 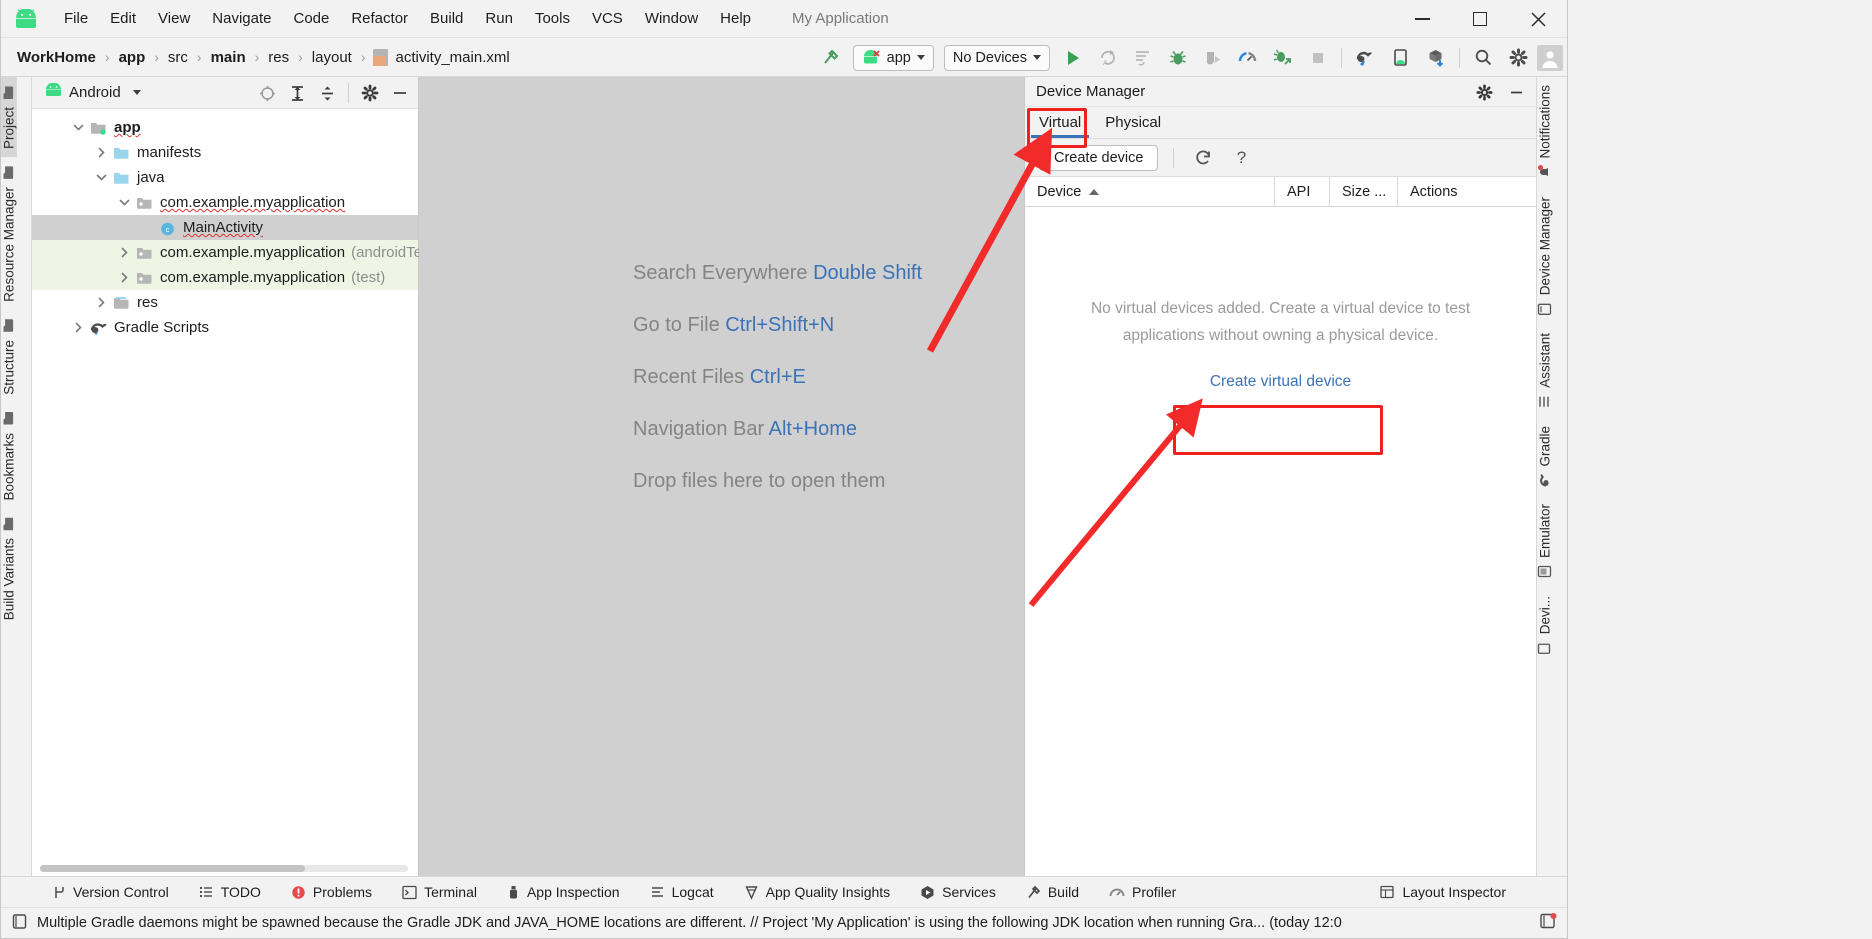 What do you see at coordinates (1545, 542) in the screenshot?
I see `right-rail-item-emulator: Emulator` at bounding box center [1545, 542].